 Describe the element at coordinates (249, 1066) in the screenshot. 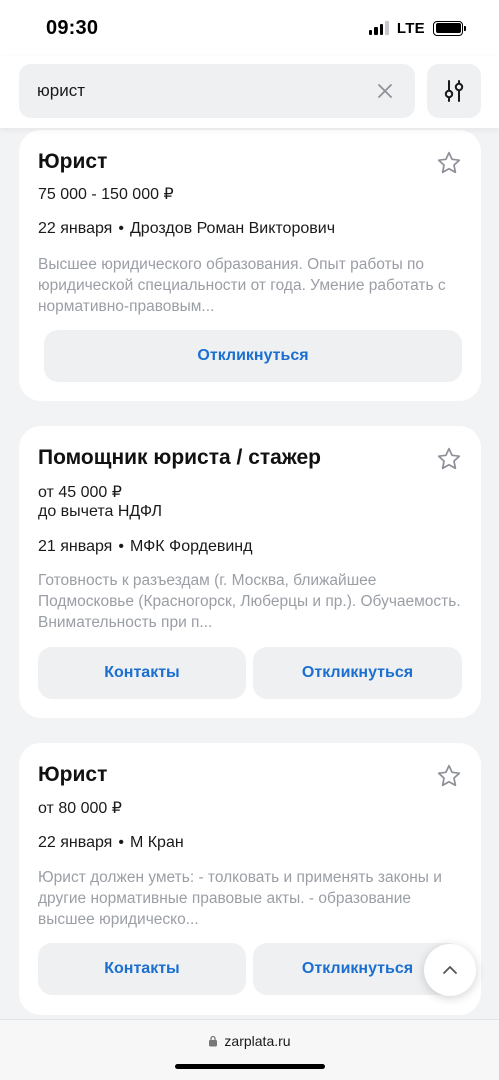

I see `home-indicator` at that location.